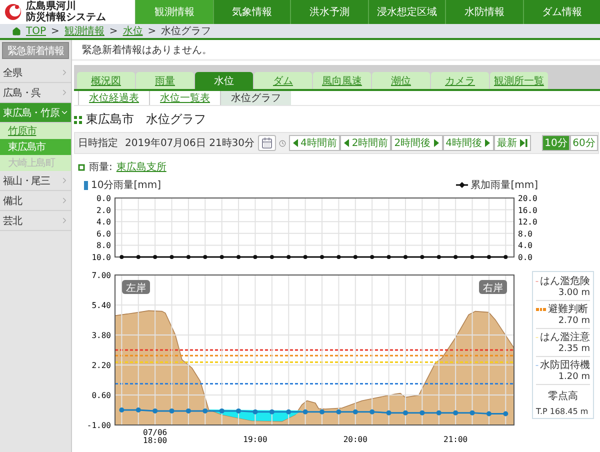  I want to click on x-axis-label: 21:00, so click(456, 439).